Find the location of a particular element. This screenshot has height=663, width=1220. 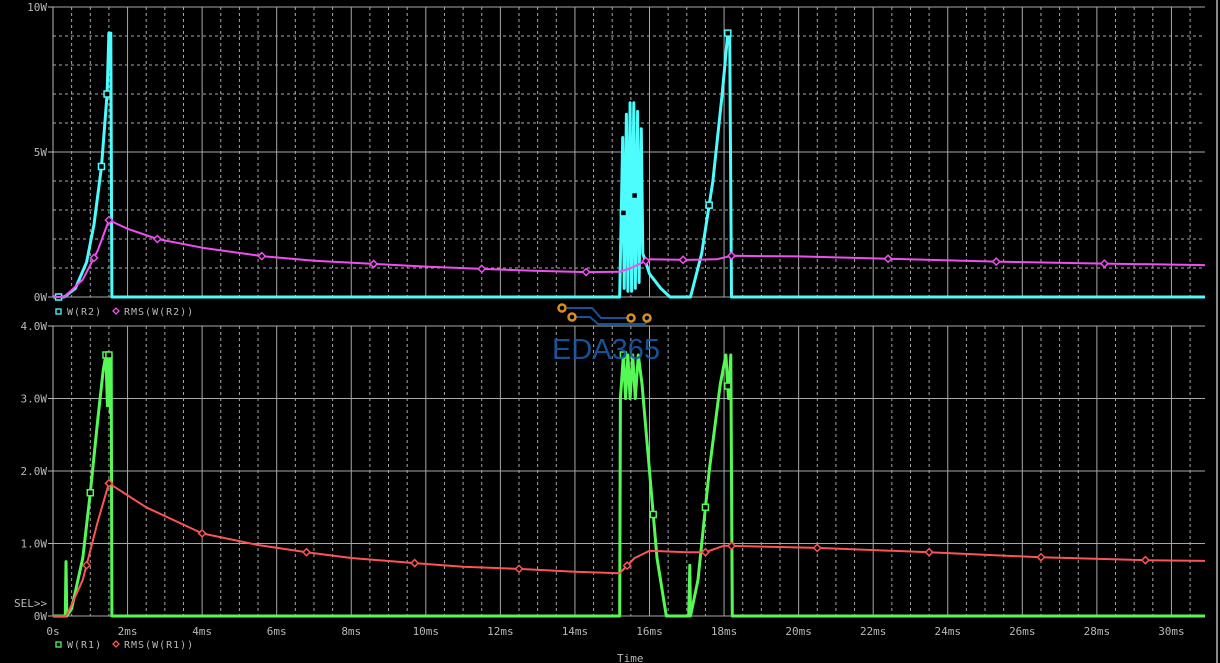

x-axis-title: Time is located at coordinates (630, 657).